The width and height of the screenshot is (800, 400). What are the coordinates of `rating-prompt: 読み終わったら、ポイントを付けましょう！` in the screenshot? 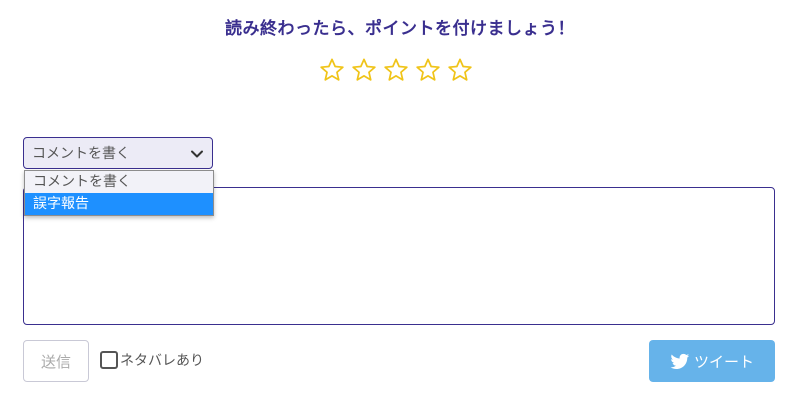 It's located at (400, 29).